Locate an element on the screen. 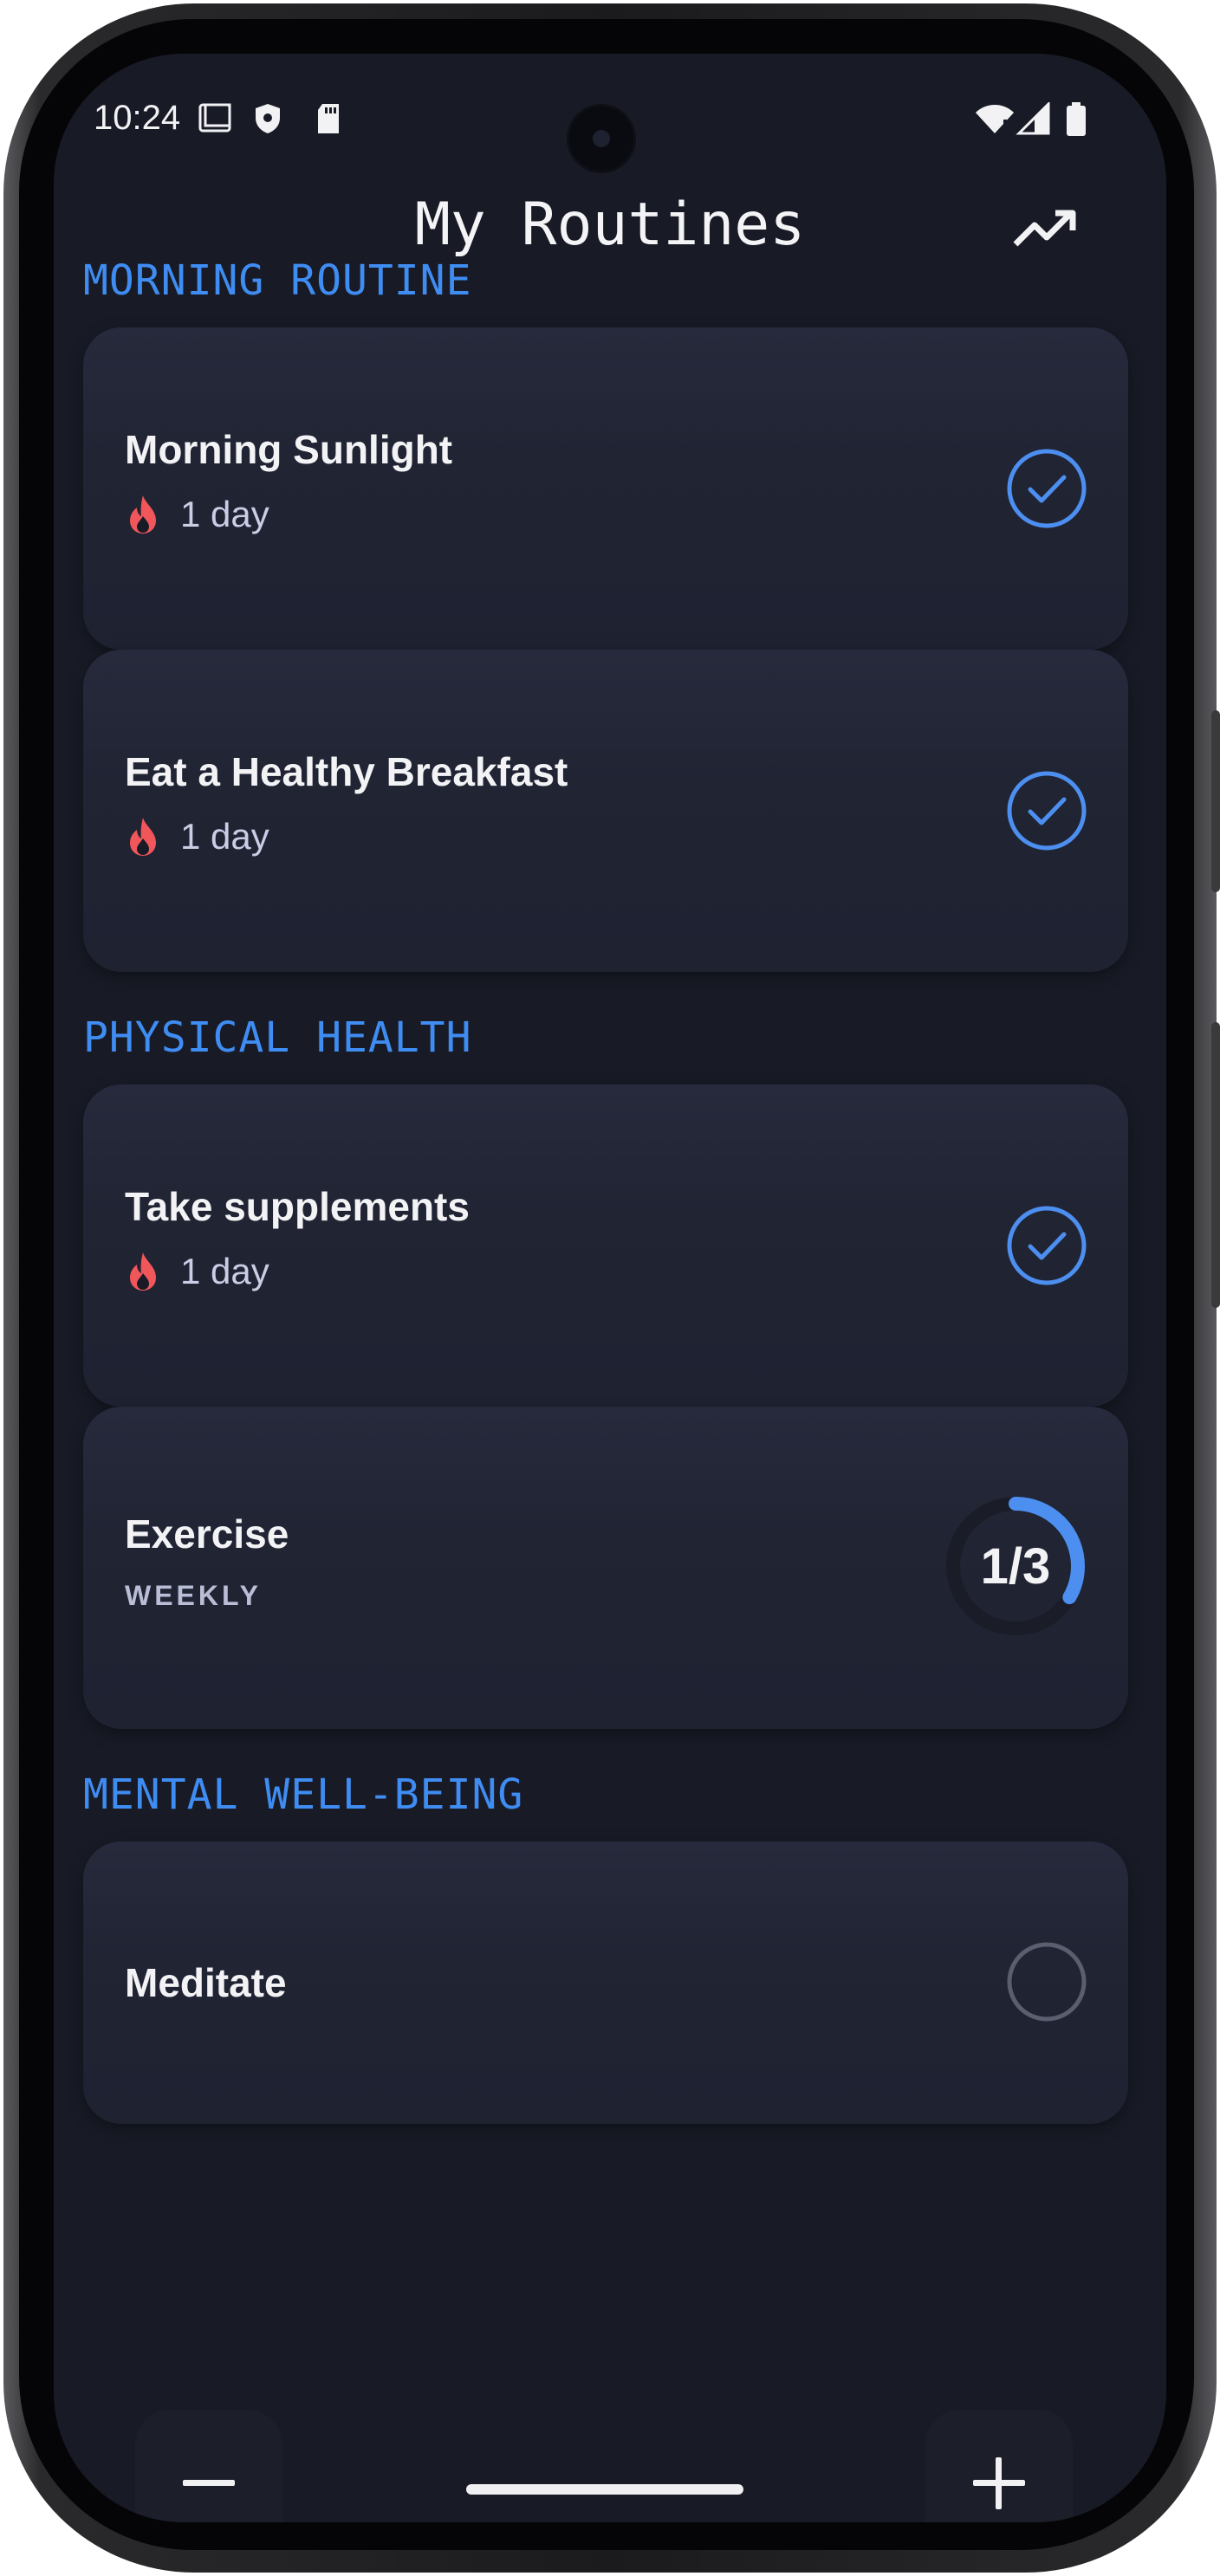  section-title-morning-routine: MORNING ROUTINE is located at coordinates (277, 280).